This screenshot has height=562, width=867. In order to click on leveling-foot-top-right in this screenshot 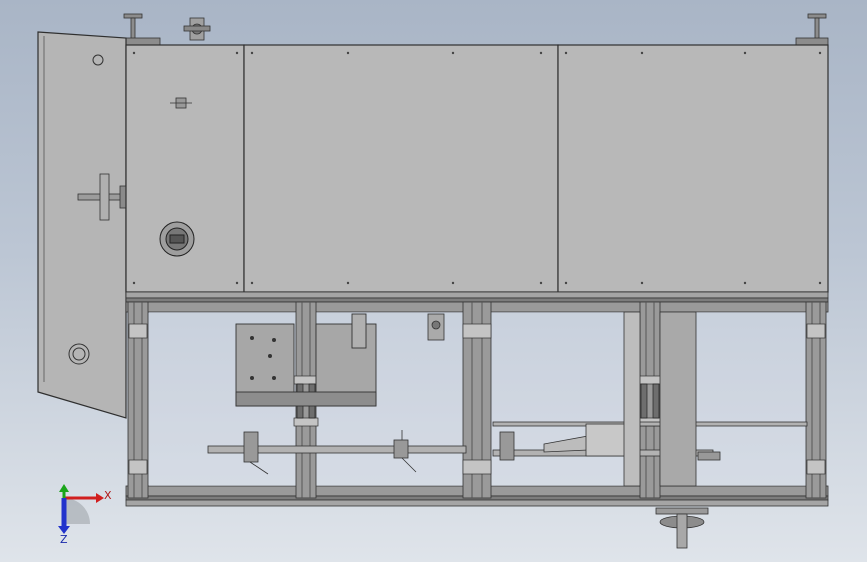, I will do `click(812, 29)`.